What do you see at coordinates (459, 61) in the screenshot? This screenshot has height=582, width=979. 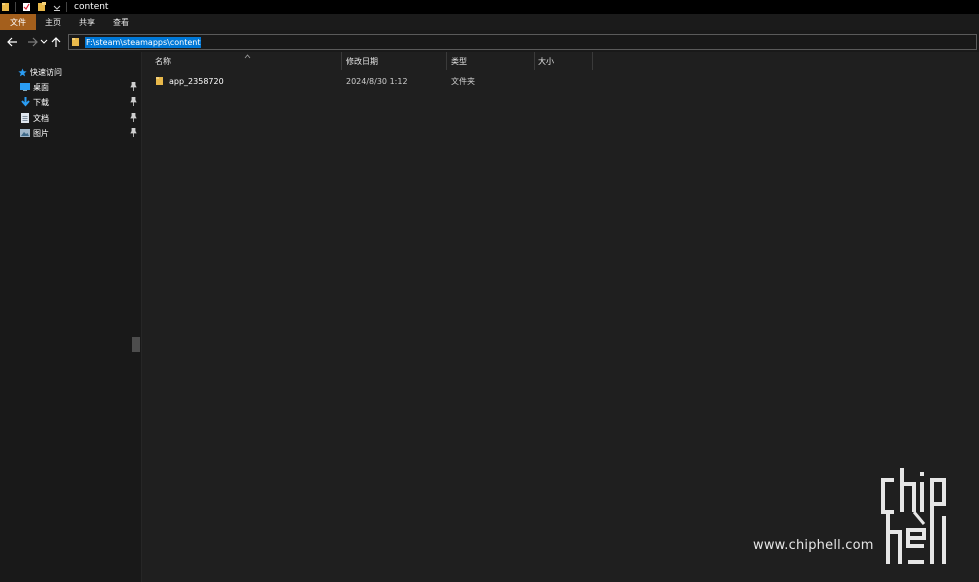 I see `column-header-type: 类型` at bounding box center [459, 61].